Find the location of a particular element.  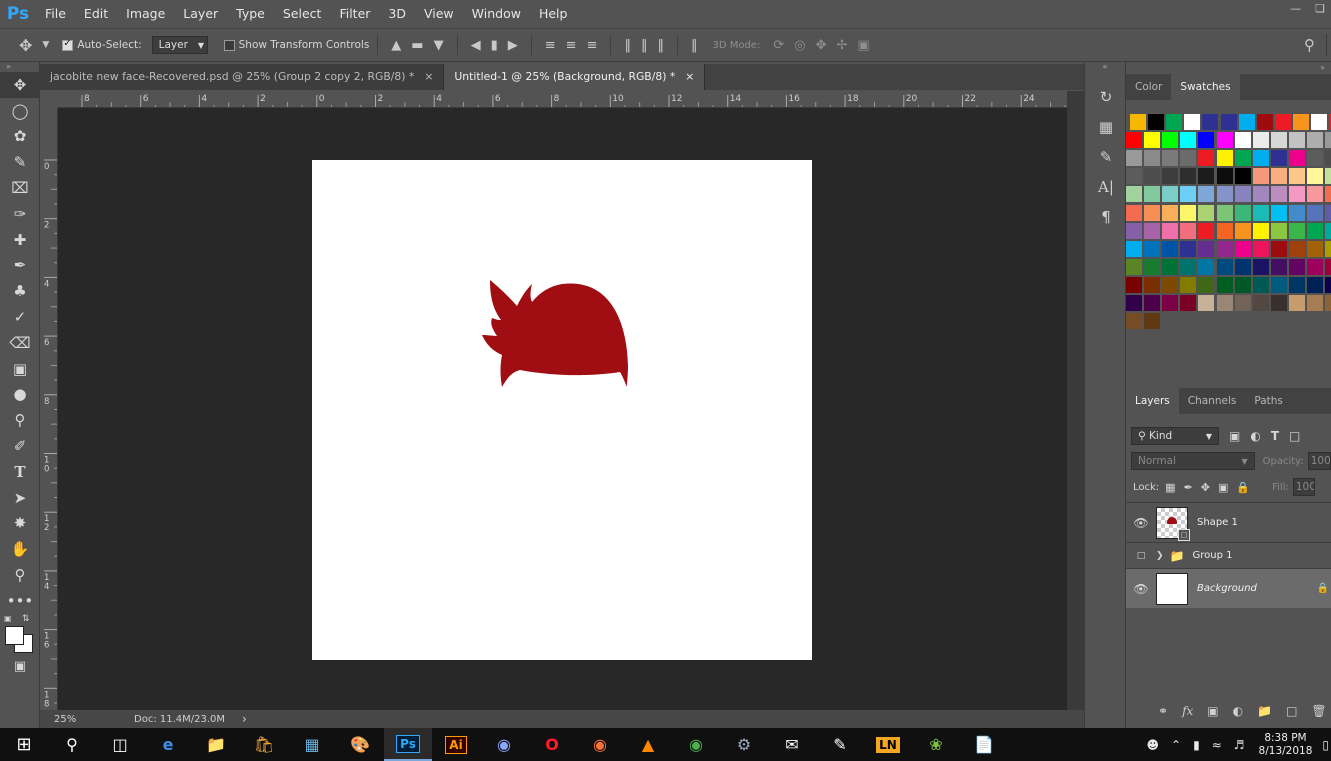

menu-select: Select is located at coordinates (302, 14).